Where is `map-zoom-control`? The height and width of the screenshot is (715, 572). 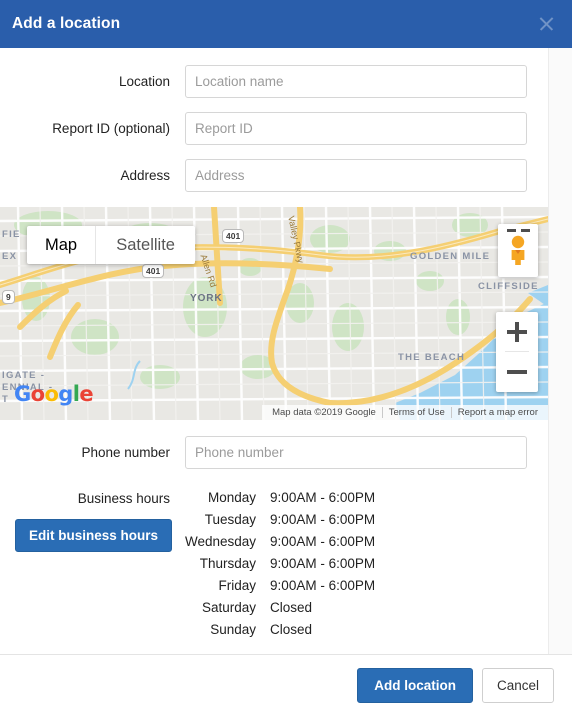 map-zoom-control is located at coordinates (517, 352).